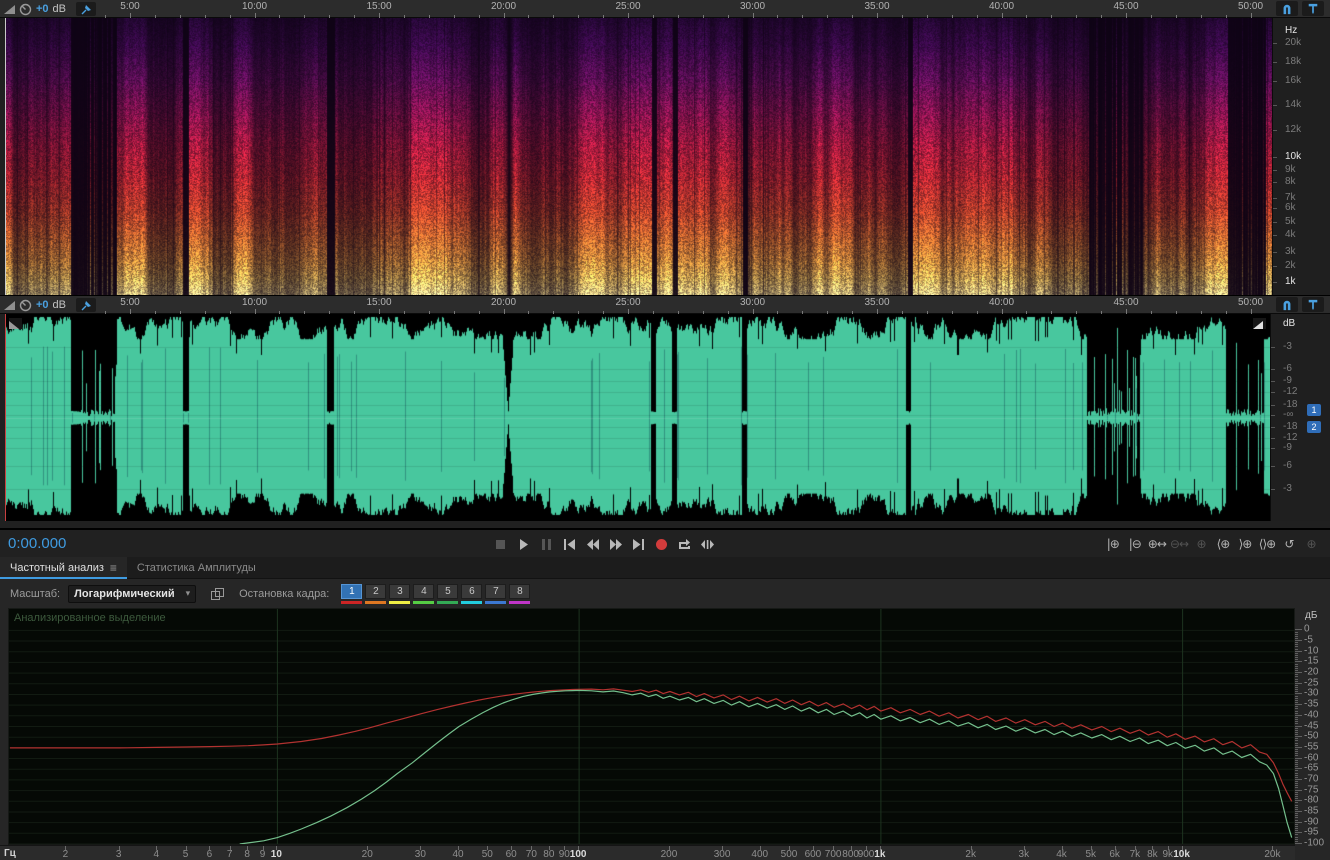 The height and width of the screenshot is (860, 1330). I want to click on hold-button-4: 4, so click(424, 593).